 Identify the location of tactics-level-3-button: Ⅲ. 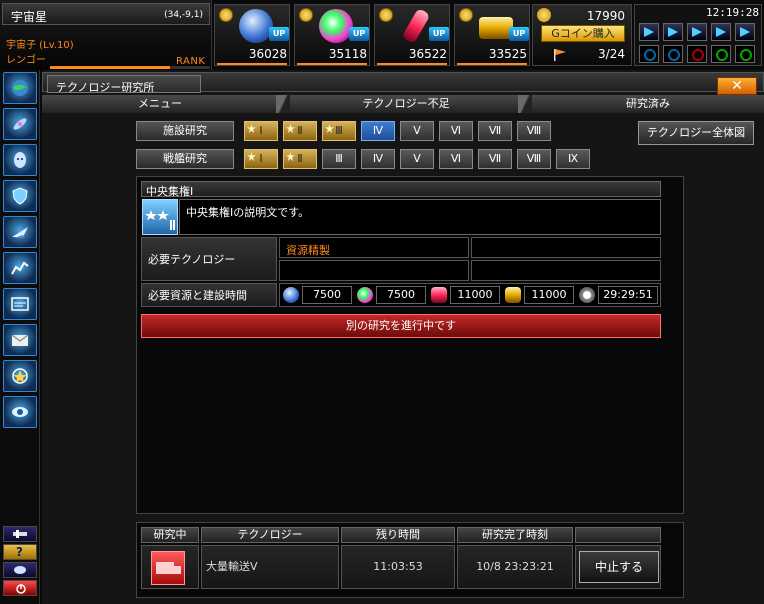
(339, 159).